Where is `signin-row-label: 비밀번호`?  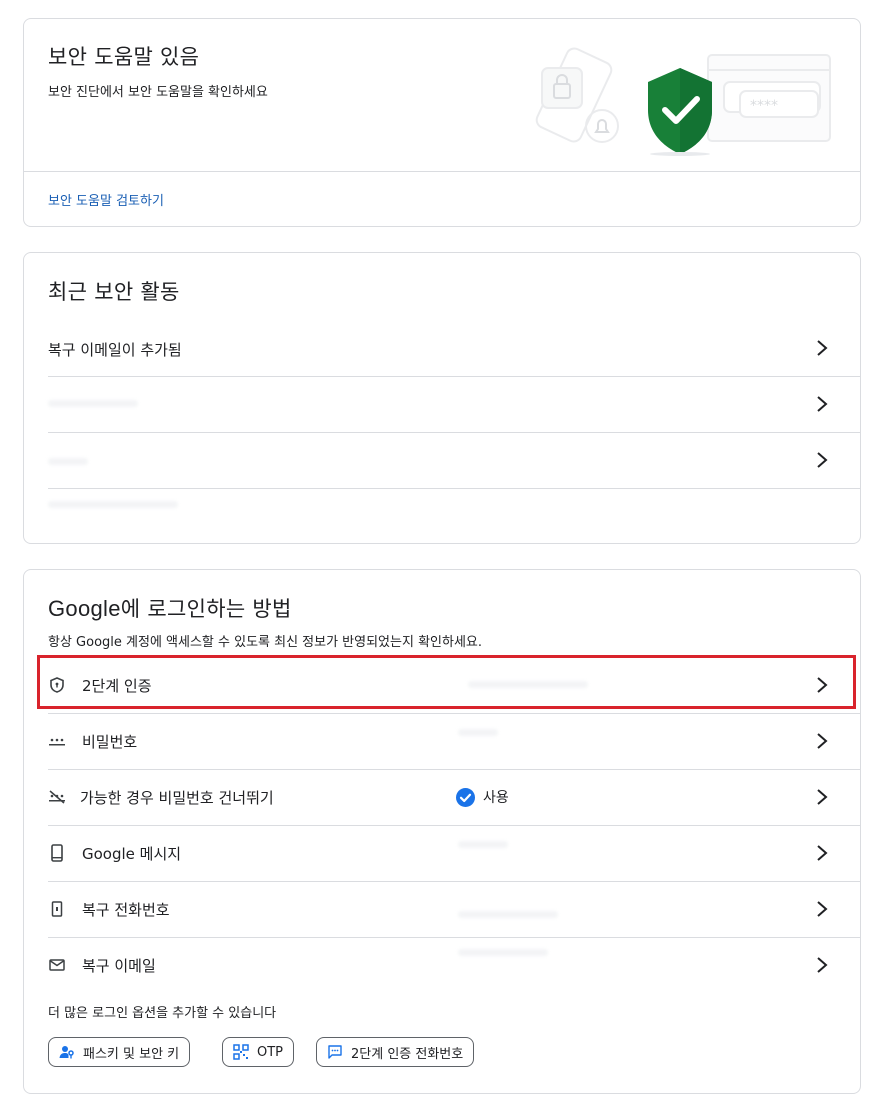 signin-row-label: 비밀번호 is located at coordinates (110, 742).